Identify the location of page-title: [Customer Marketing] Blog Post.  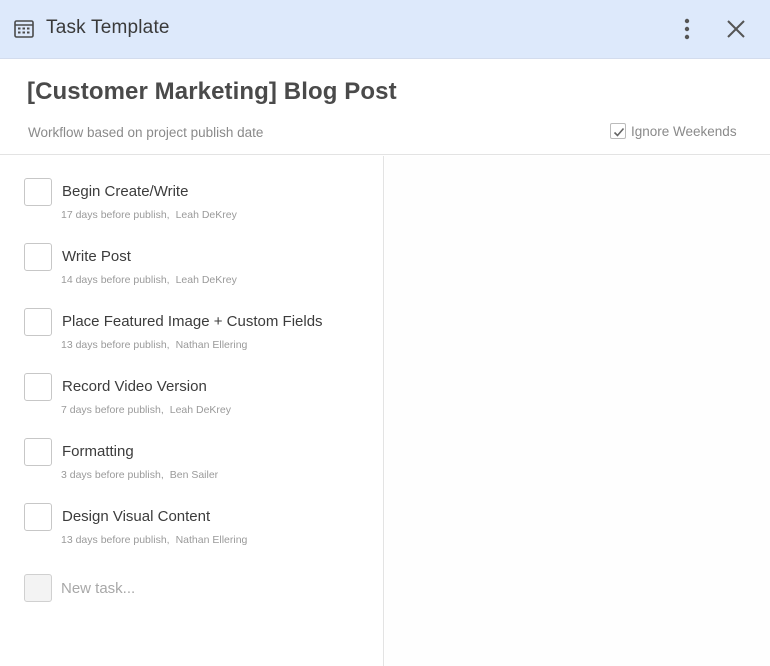
(212, 91).